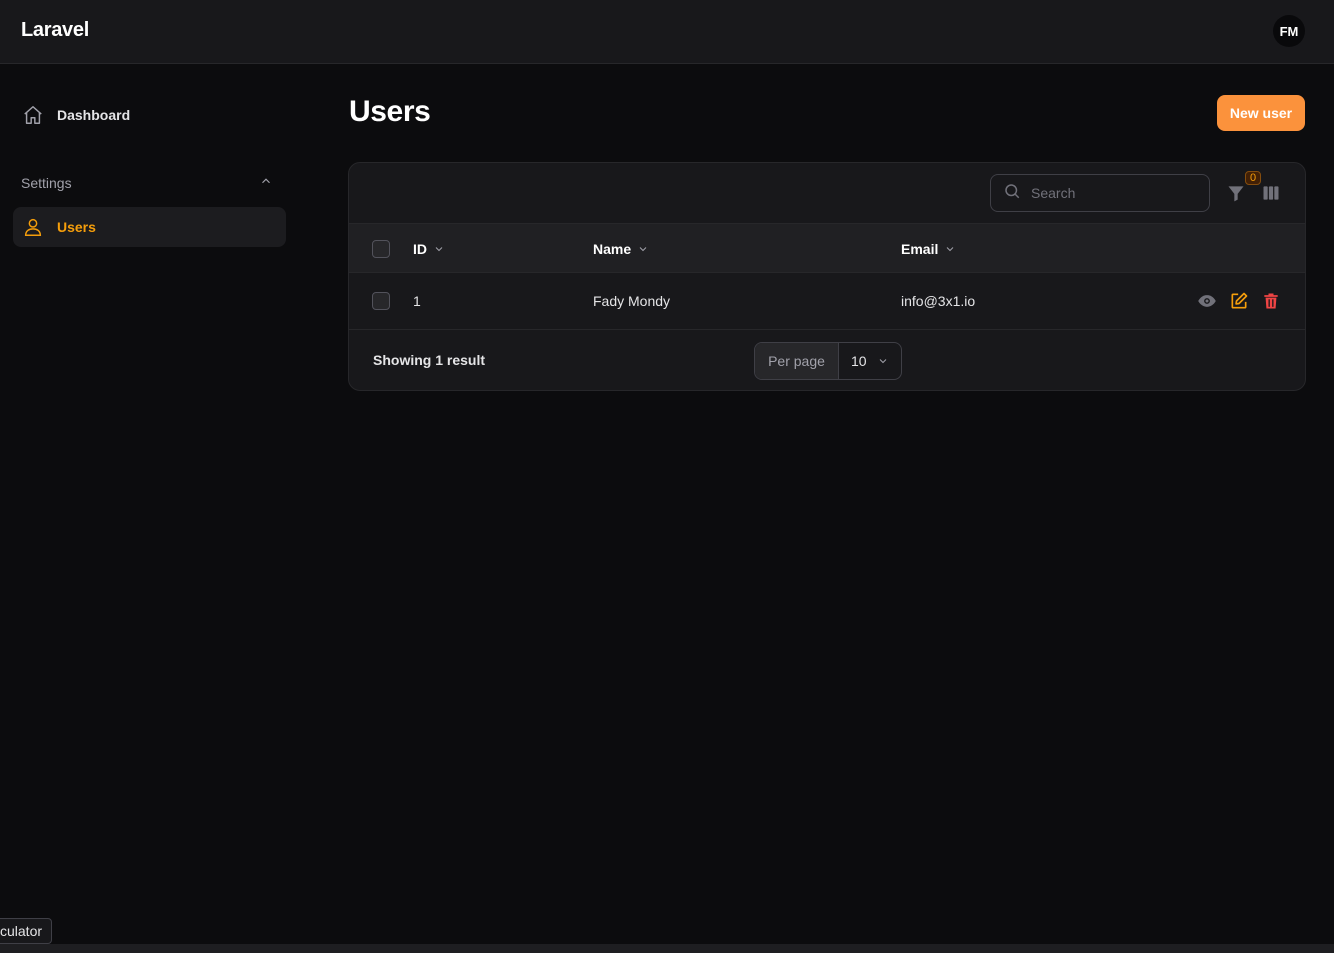  What do you see at coordinates (429, 360) in the screenshot?
I see `results-count: Showing 1 result` at bounding box center [429, 360].